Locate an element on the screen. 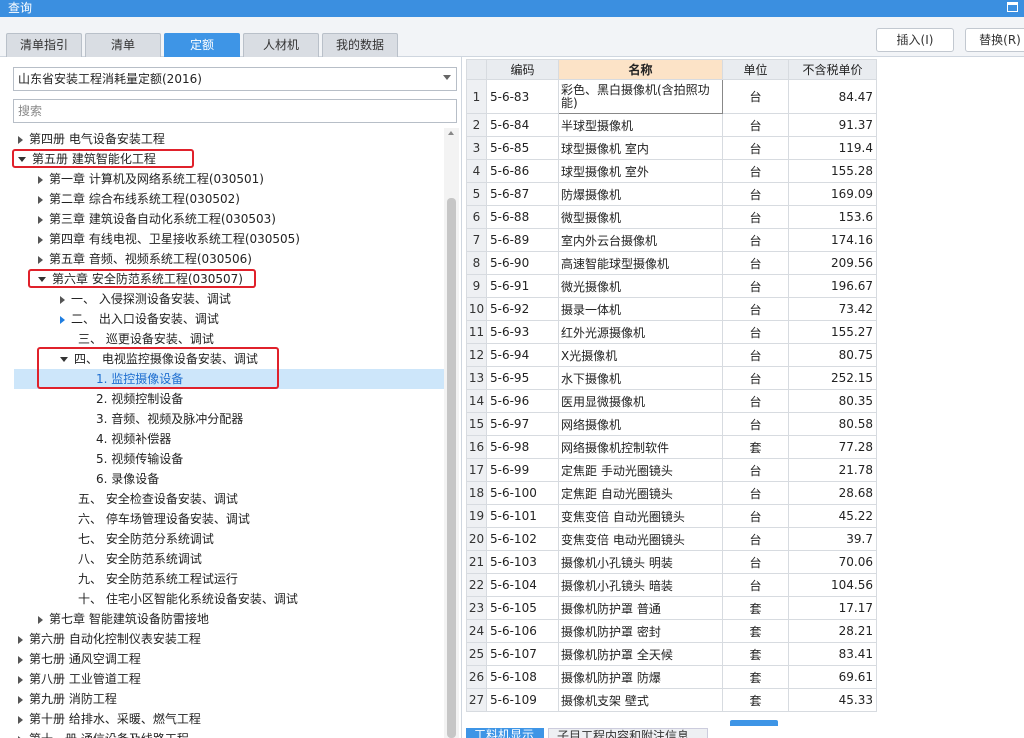 The width and height of the screenshot is (1024, 738). row-code: 5-6-84 is located at coordinates (522, 125).